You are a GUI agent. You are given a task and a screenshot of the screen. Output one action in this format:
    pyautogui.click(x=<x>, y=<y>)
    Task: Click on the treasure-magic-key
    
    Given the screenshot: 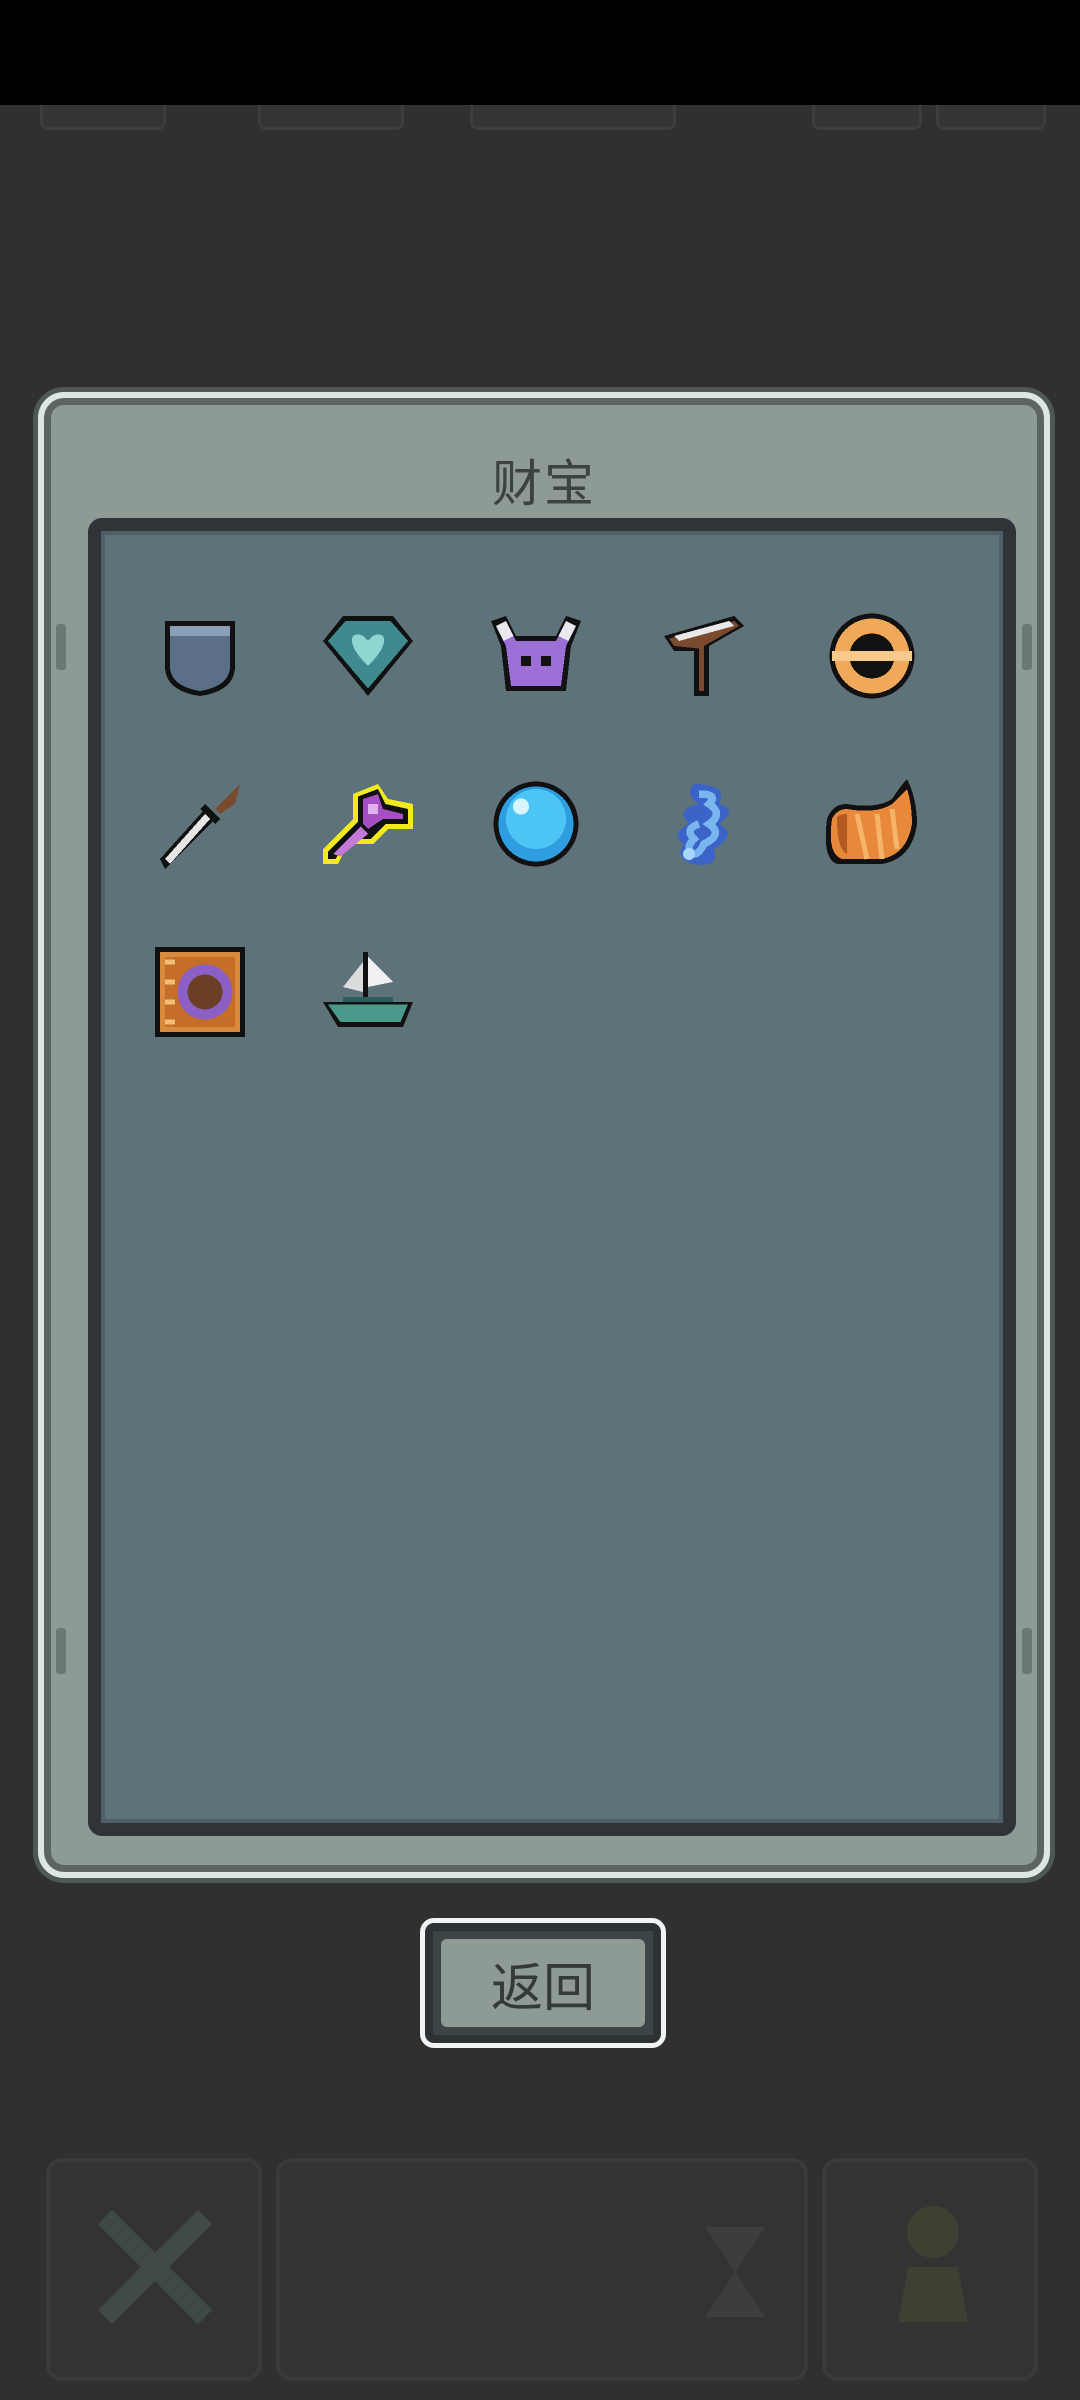 What is the action you would take?
    pyautogui.click(x=368, y=824)
    